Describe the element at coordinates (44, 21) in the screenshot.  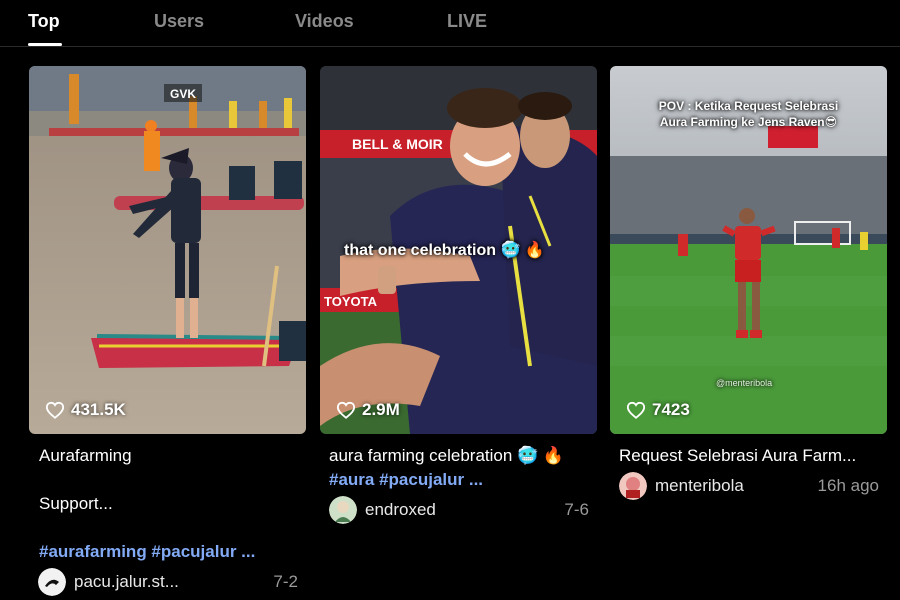
I see `tab-top: Top` at that location.